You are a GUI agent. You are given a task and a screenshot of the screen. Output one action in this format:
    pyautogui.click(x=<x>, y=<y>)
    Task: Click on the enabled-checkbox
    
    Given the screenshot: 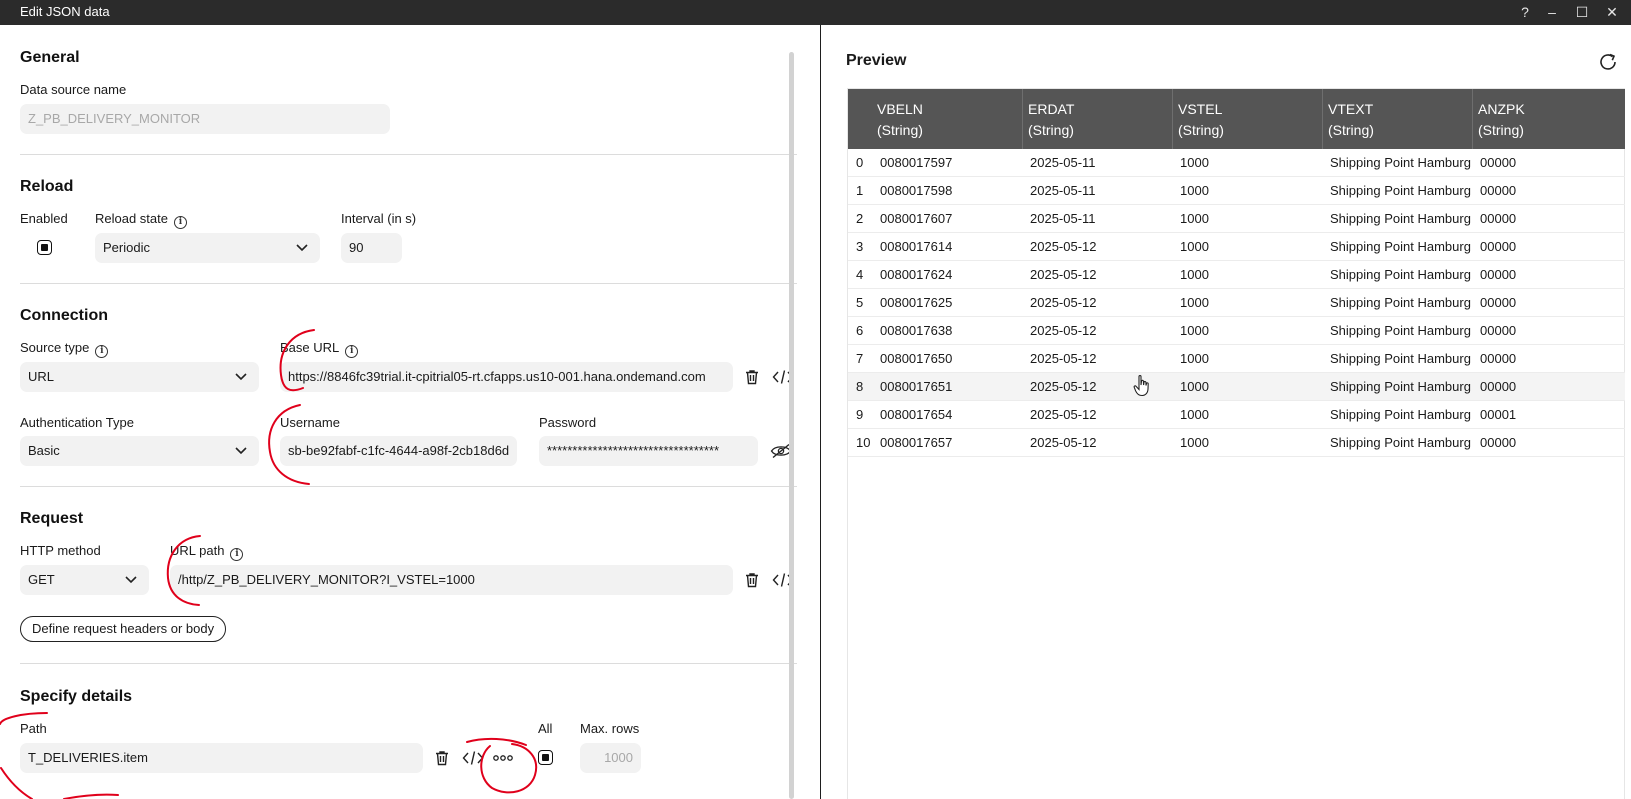 What is the action you would take?
    pyautogui.click(x=44, y=247)
    